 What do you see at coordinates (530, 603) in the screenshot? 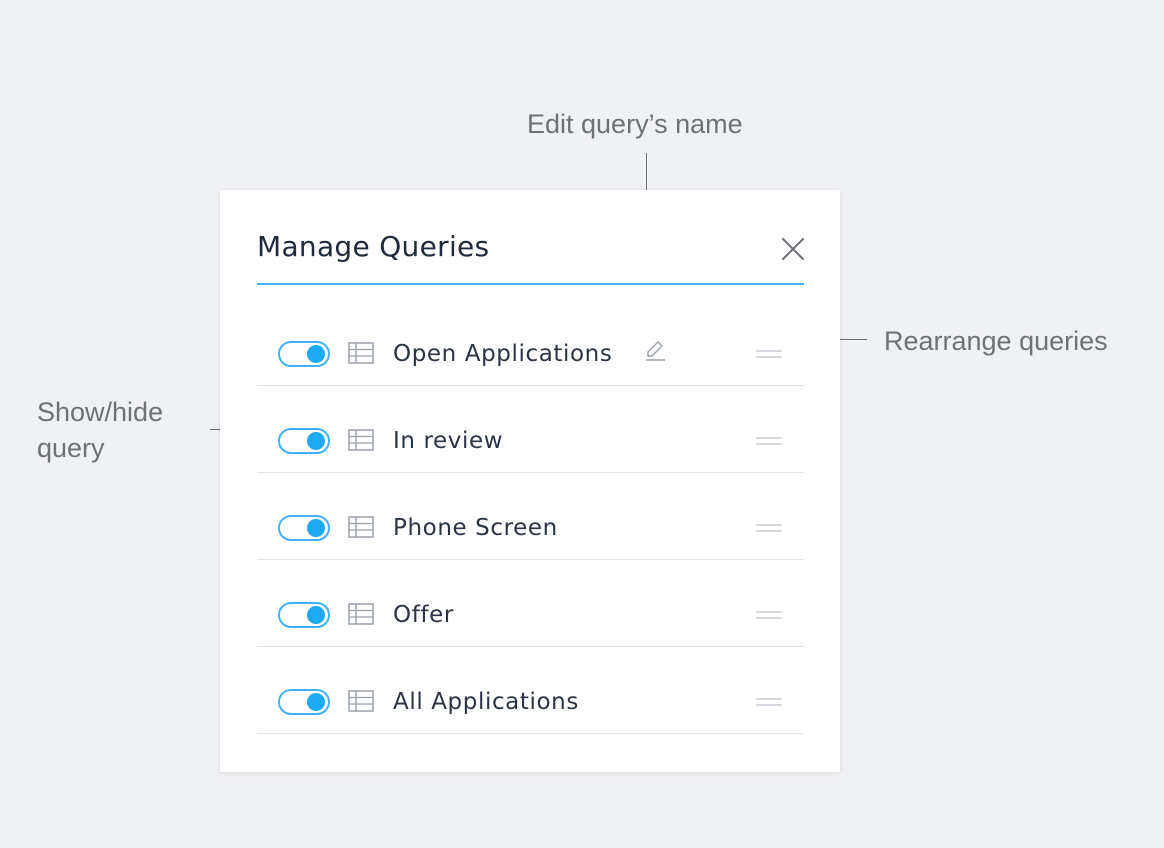
I see `query-row-offer: Offer` at bounding box center [530, 603].